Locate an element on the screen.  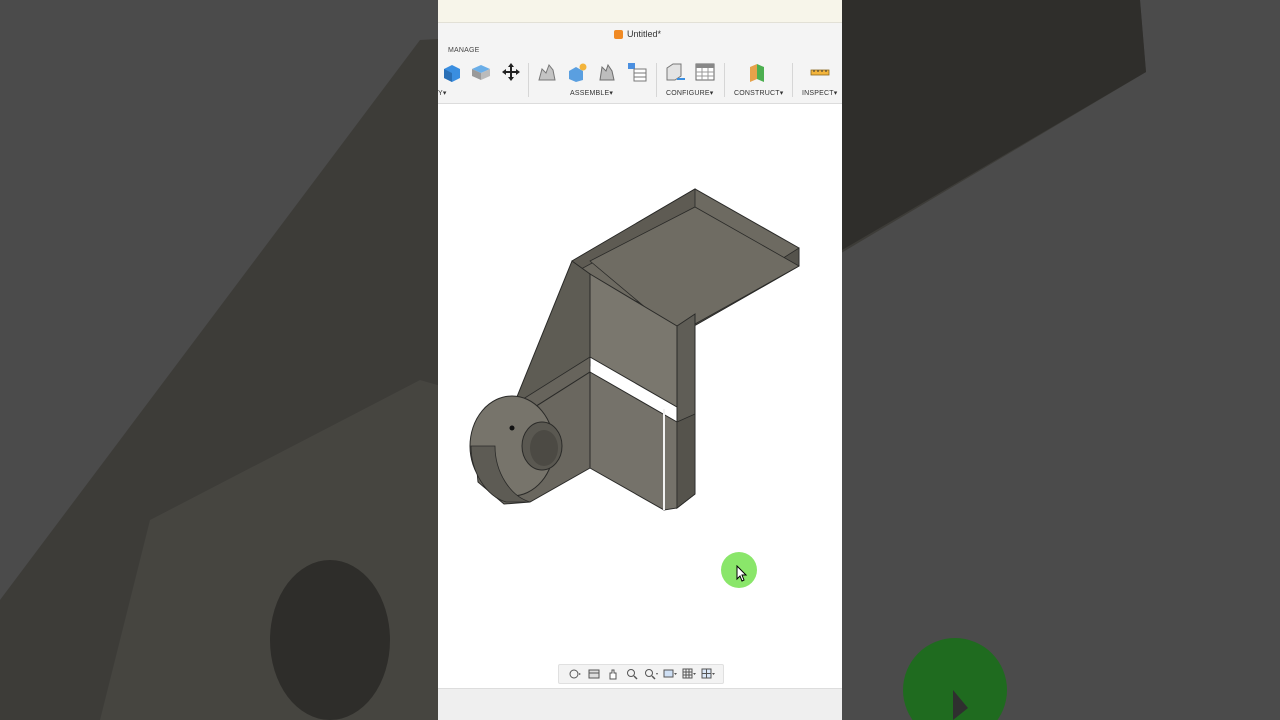
configure-icon is located at coordinates (675, 72).